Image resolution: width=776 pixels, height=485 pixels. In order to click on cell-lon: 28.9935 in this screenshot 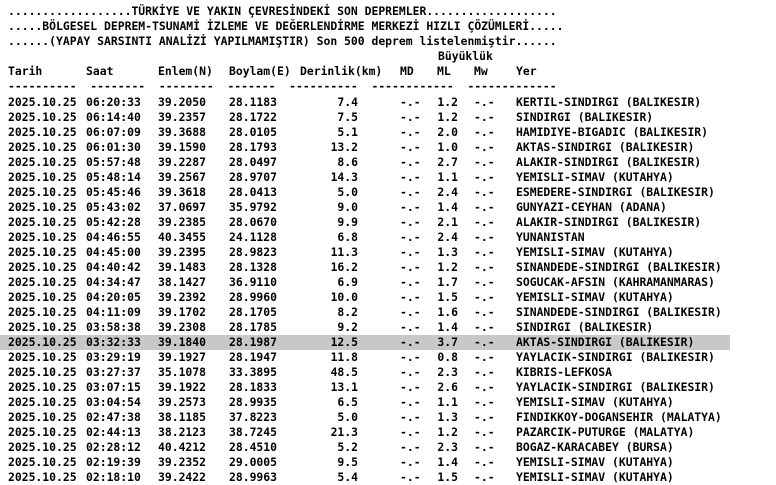, I will do `click(253, 402)`.